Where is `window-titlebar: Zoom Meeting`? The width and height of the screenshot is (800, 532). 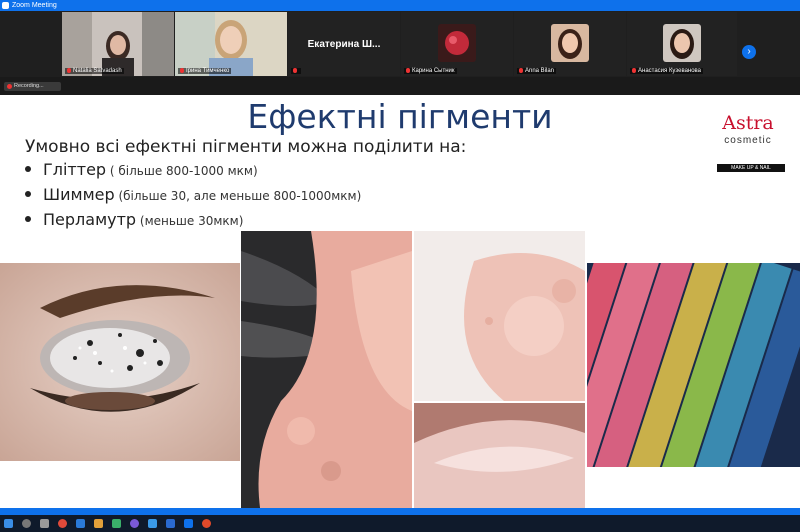
window-titlebar: Zoom Meeting is located at coordinates (400, 5).